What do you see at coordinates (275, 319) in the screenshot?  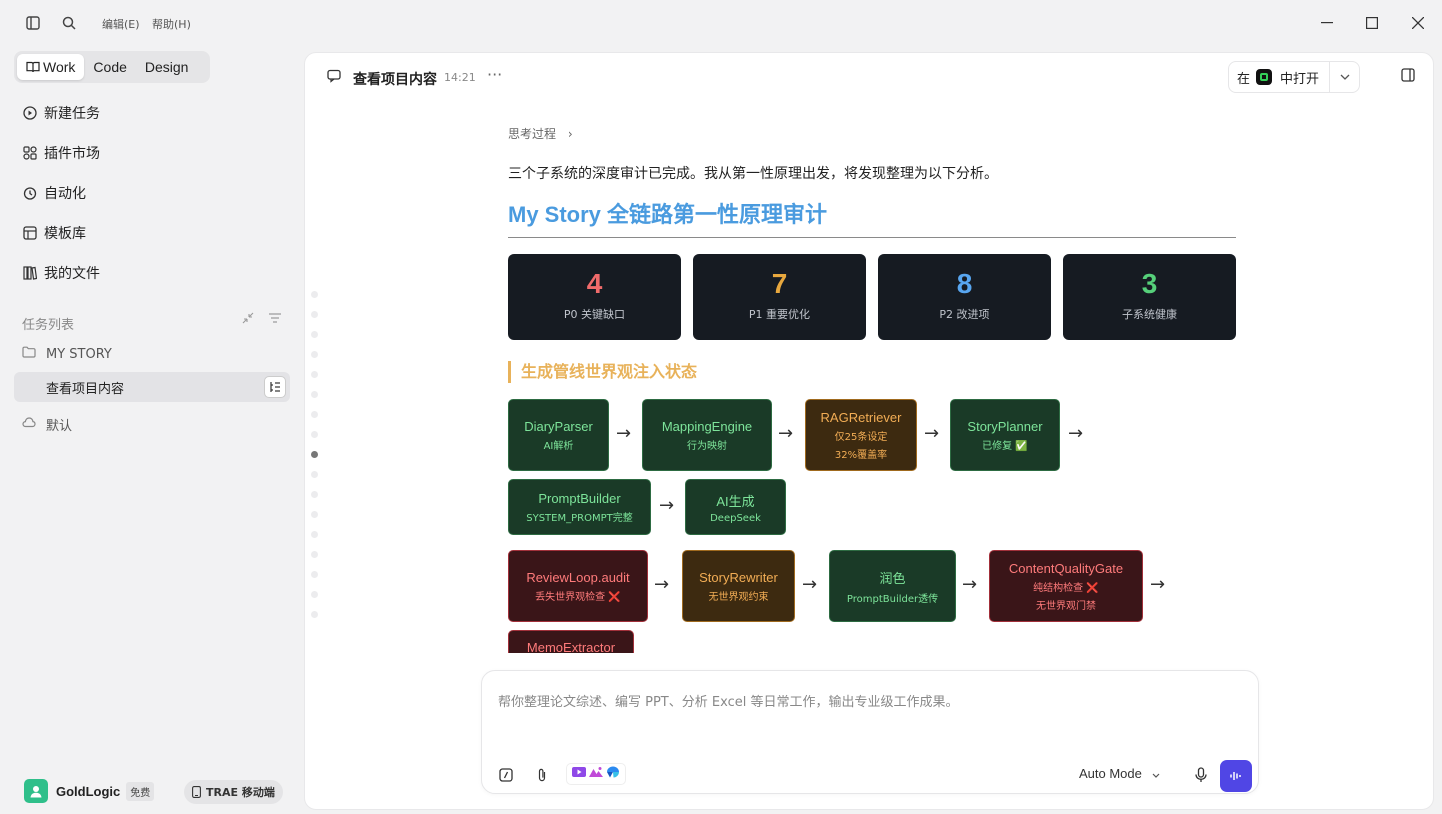 I see `filter-icon` at bounding box center [275, 319].